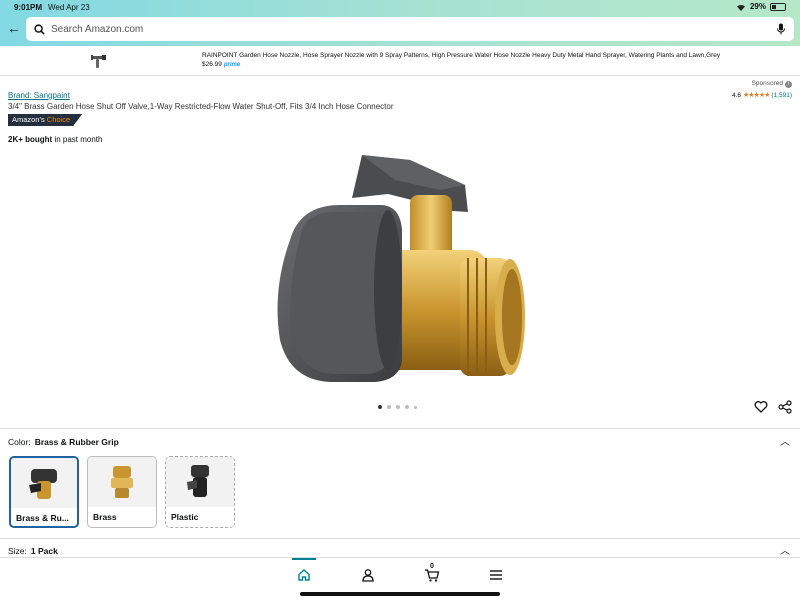  Describe the element at coordinates (304, 559) in the screenshot. I see `active-tab-indicator` at that location.